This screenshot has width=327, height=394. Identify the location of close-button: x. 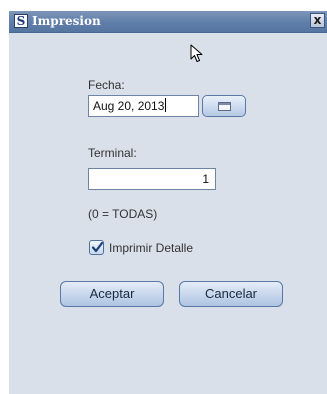
(317, 20).